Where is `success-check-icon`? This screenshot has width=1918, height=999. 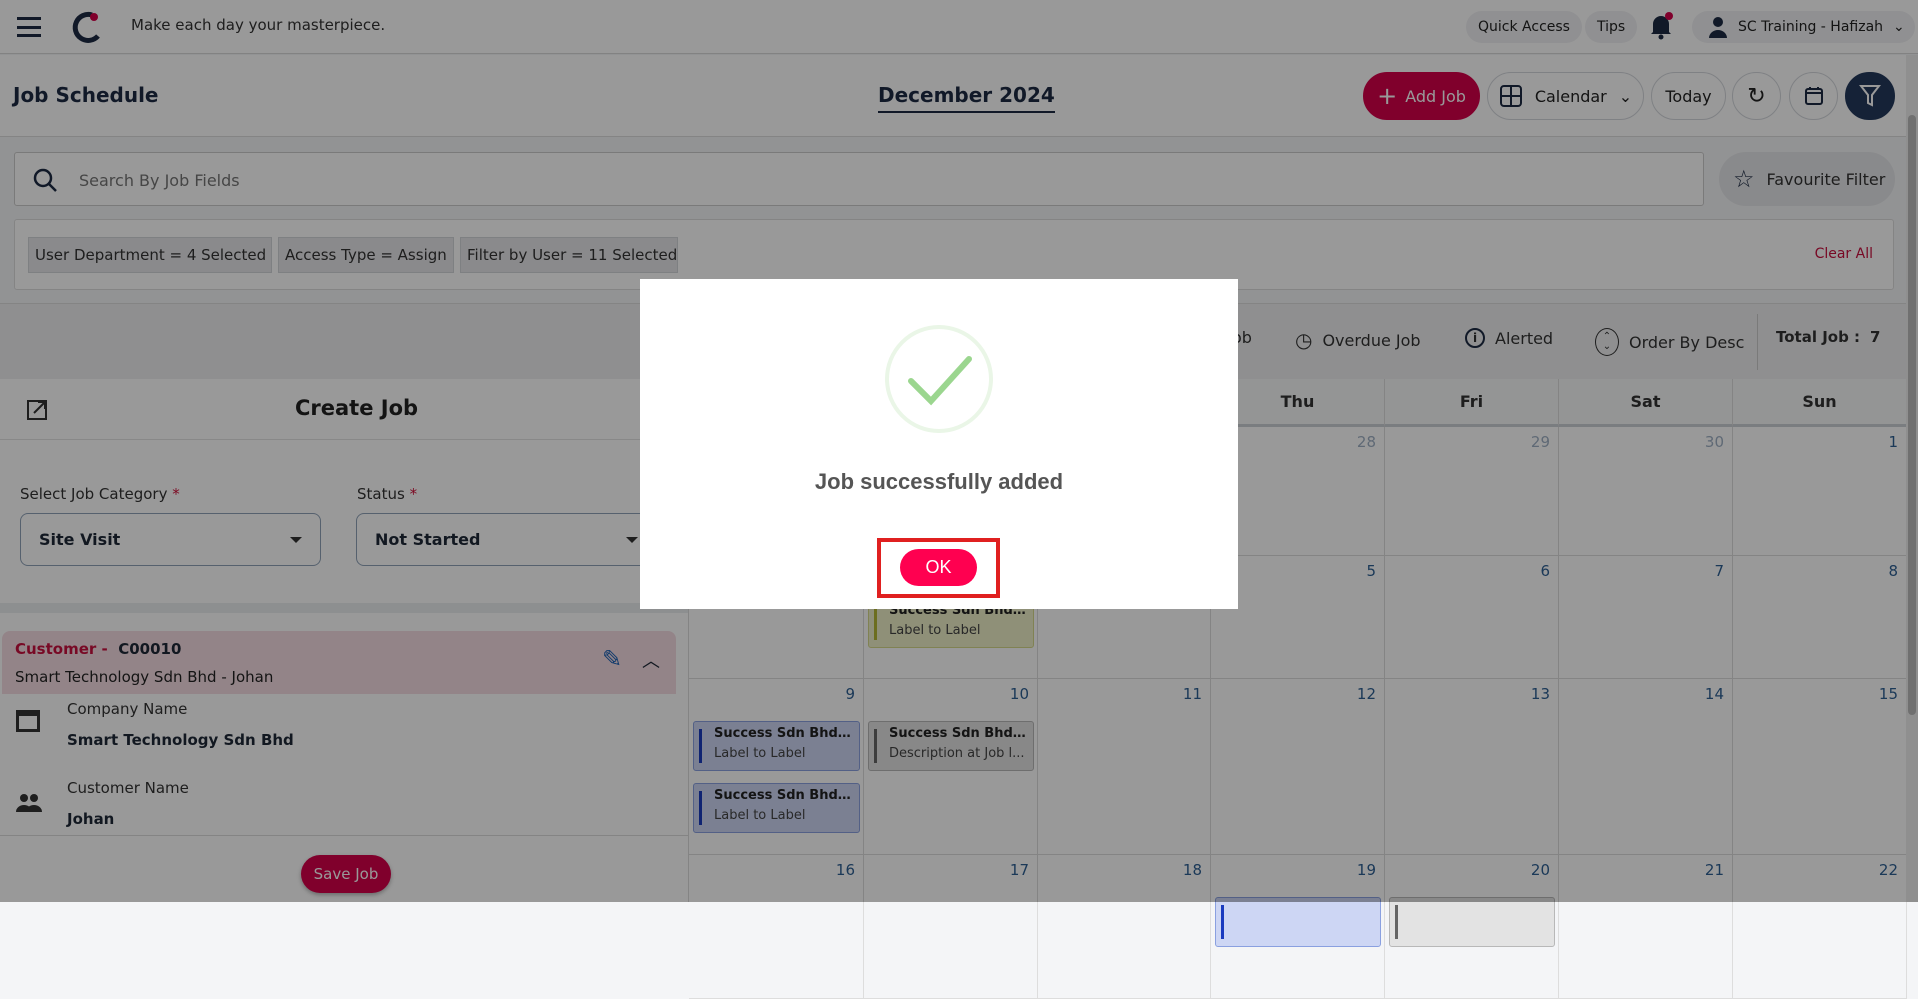
success-check-icon is located at coordinates (939, 379).